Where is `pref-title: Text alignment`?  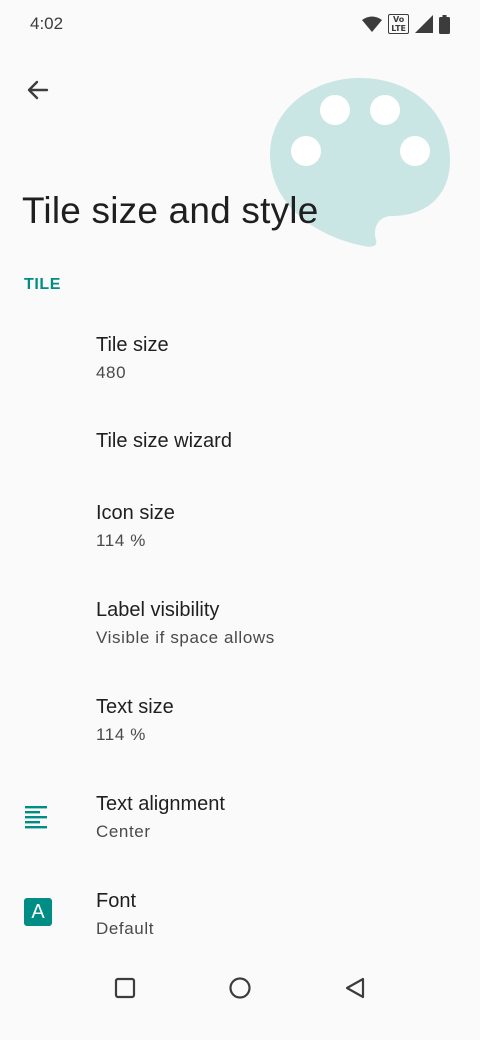 pref-title: Text alignment is located at coordinates (160, 804).